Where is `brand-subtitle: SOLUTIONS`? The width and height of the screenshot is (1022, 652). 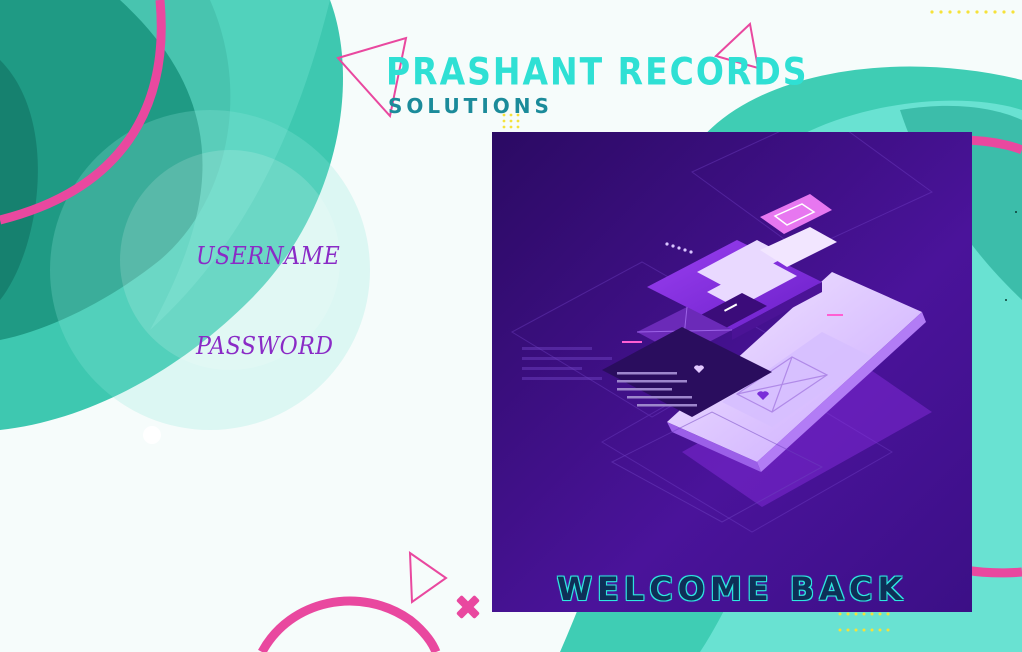 brand-subtitle: SOLUTIONS is located at coordinates (470, 106).